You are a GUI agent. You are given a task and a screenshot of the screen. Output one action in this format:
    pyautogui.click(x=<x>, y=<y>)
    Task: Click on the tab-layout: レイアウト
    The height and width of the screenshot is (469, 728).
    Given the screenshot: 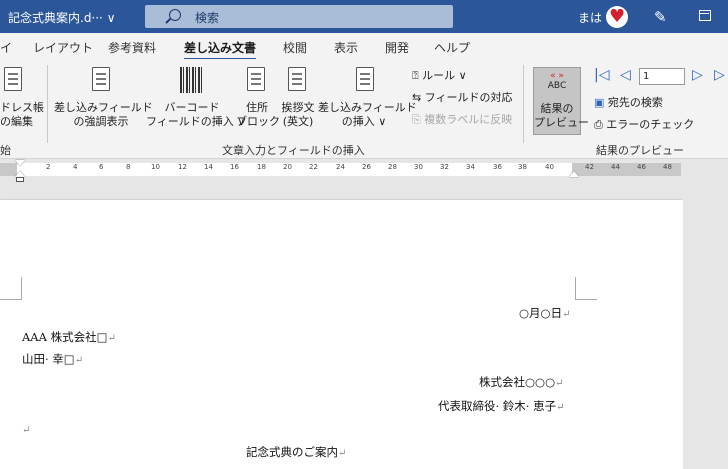 What is the action you would take?
    pyautogui.click(x=63, y=47)
    